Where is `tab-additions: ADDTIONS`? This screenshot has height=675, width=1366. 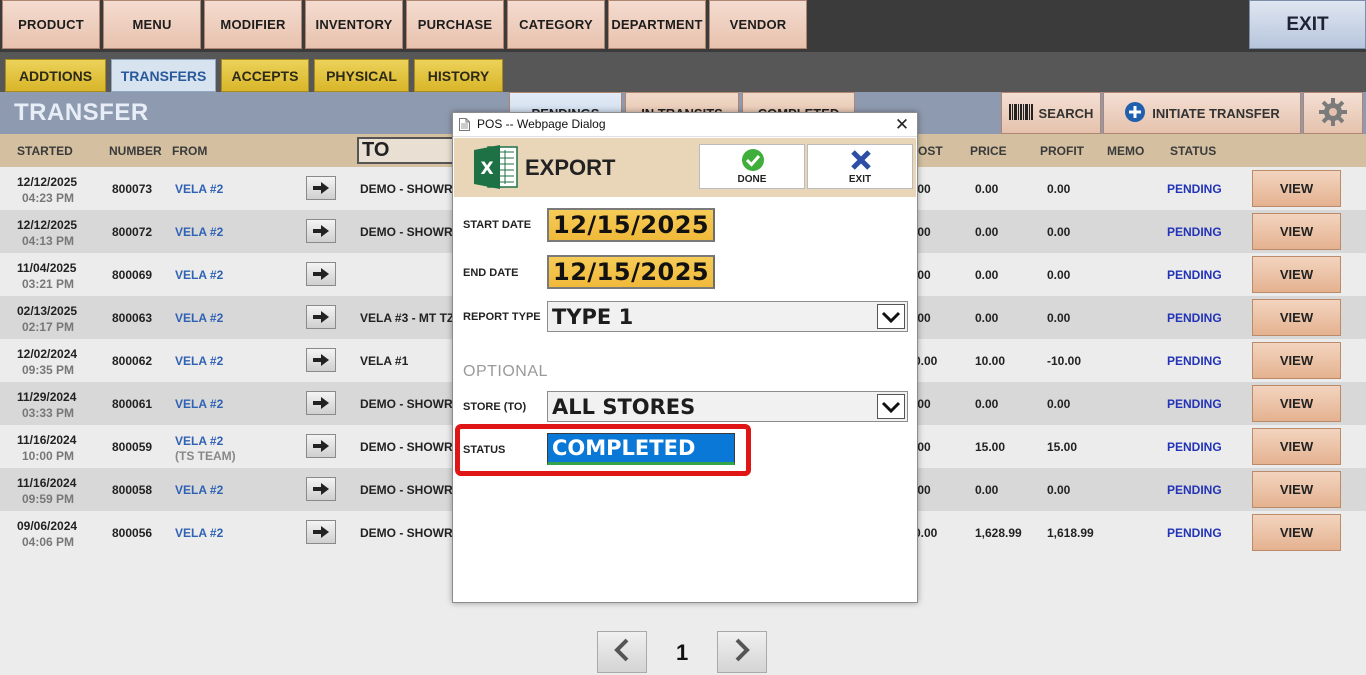
tab-additions: ADDTIONS is located at coordinates (55, 75).